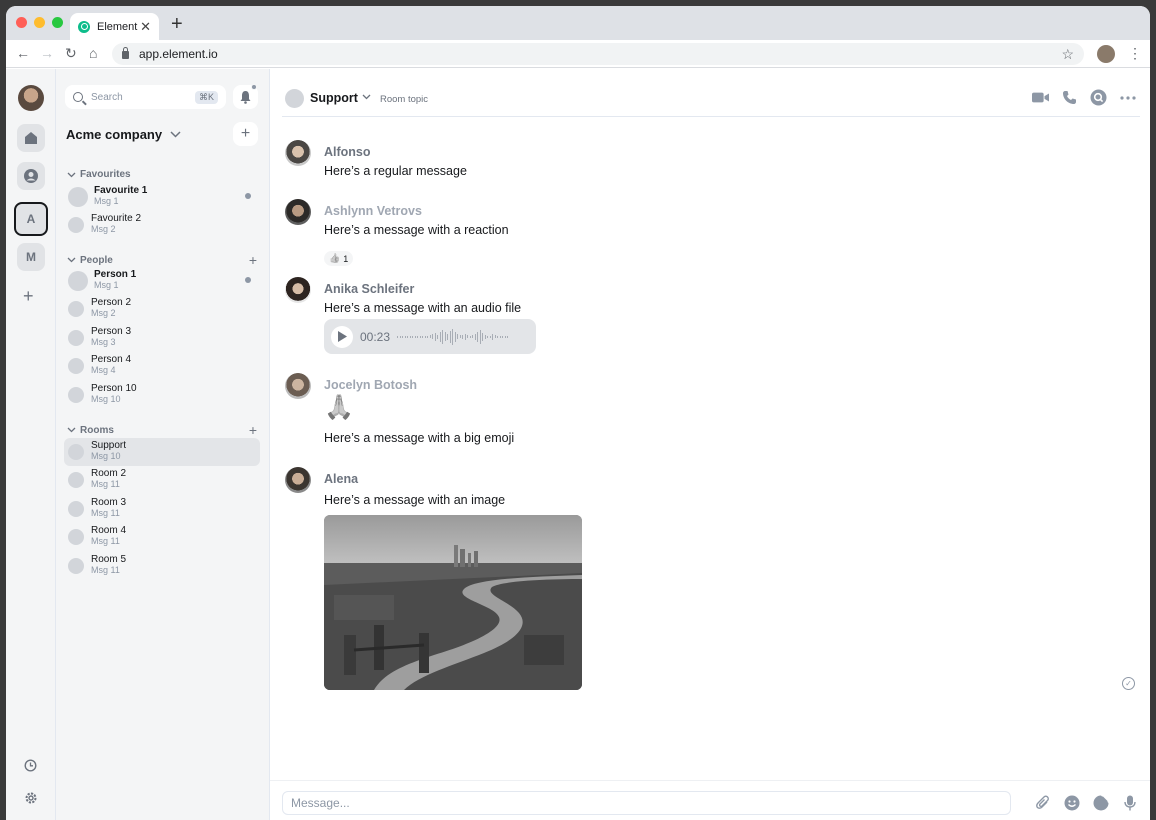  I want to click on user-avatar, so click(31, 98).